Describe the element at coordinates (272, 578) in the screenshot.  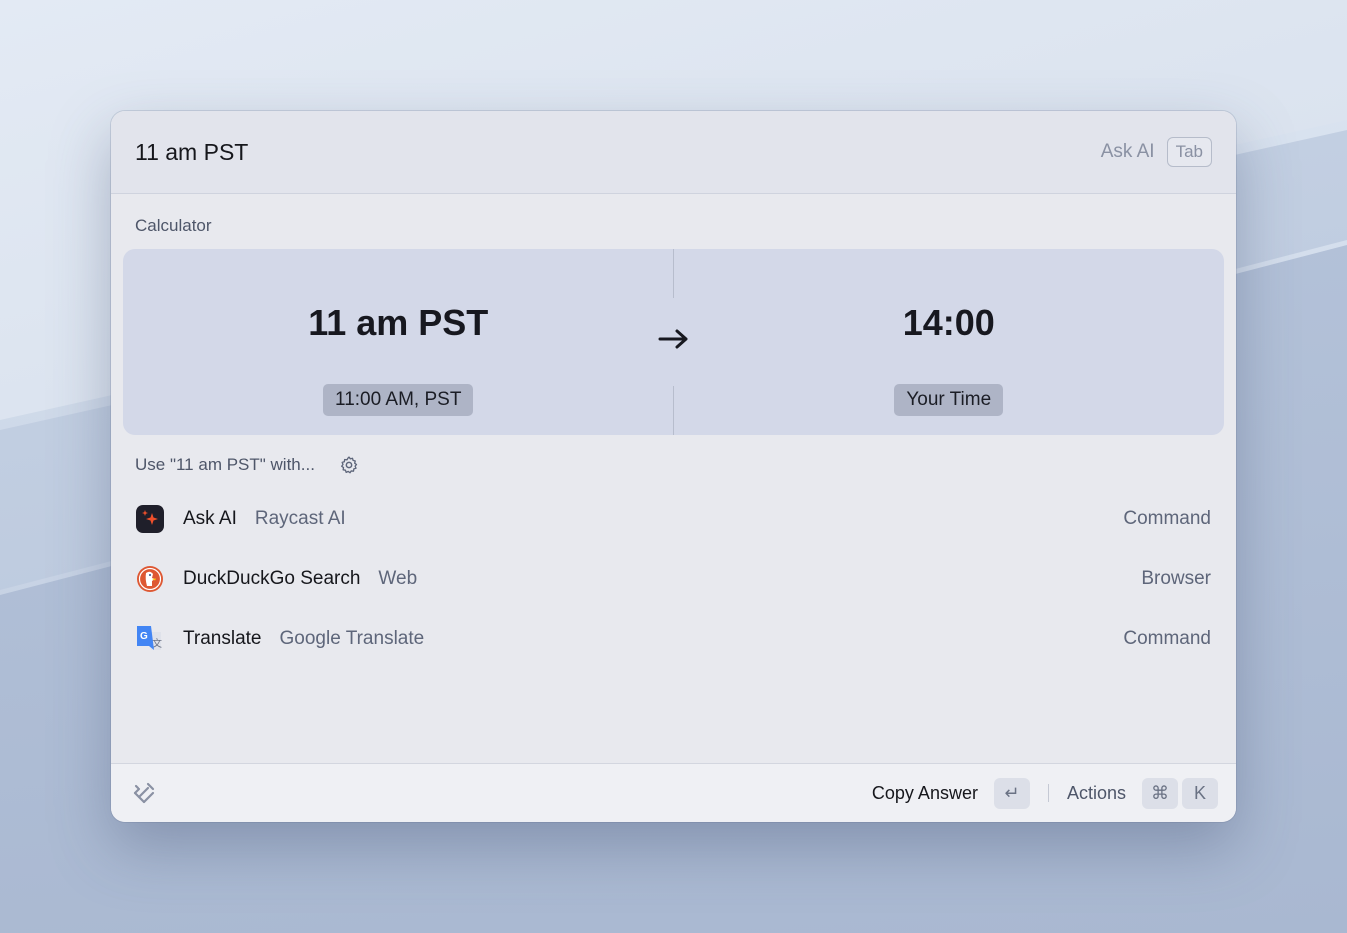
I see `item-title: DuckDuckGo Search` at that location.